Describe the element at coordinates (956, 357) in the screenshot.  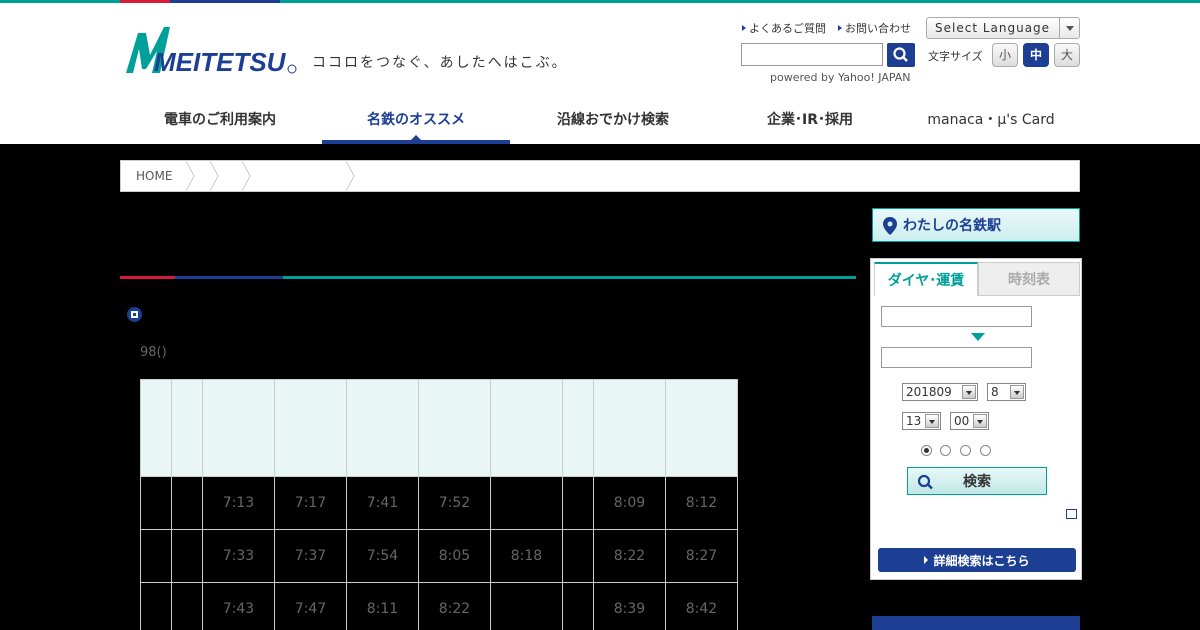
I see `arrival-station-input` at that location.